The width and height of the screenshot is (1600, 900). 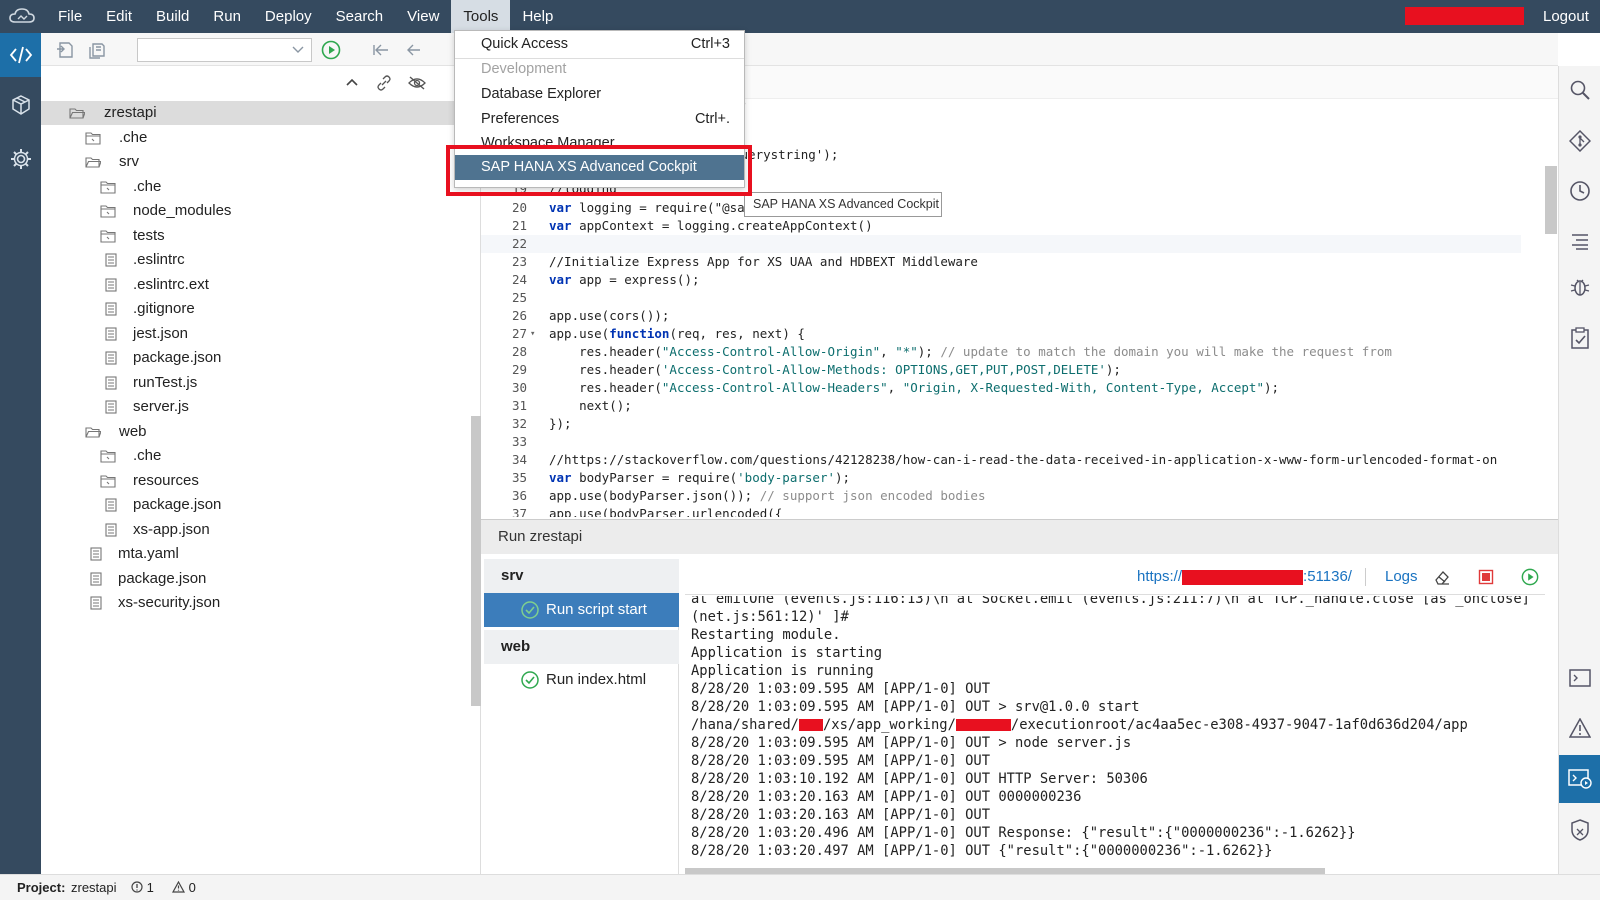 What do you see at coordinates (183, 887) in the screenshot?
I see `warning-count: 0` at bounding box center [183, 887].